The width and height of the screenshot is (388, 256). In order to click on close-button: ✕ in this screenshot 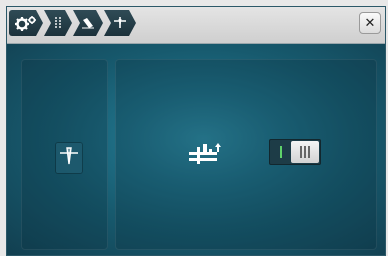, I will do `click(370, 23)`.